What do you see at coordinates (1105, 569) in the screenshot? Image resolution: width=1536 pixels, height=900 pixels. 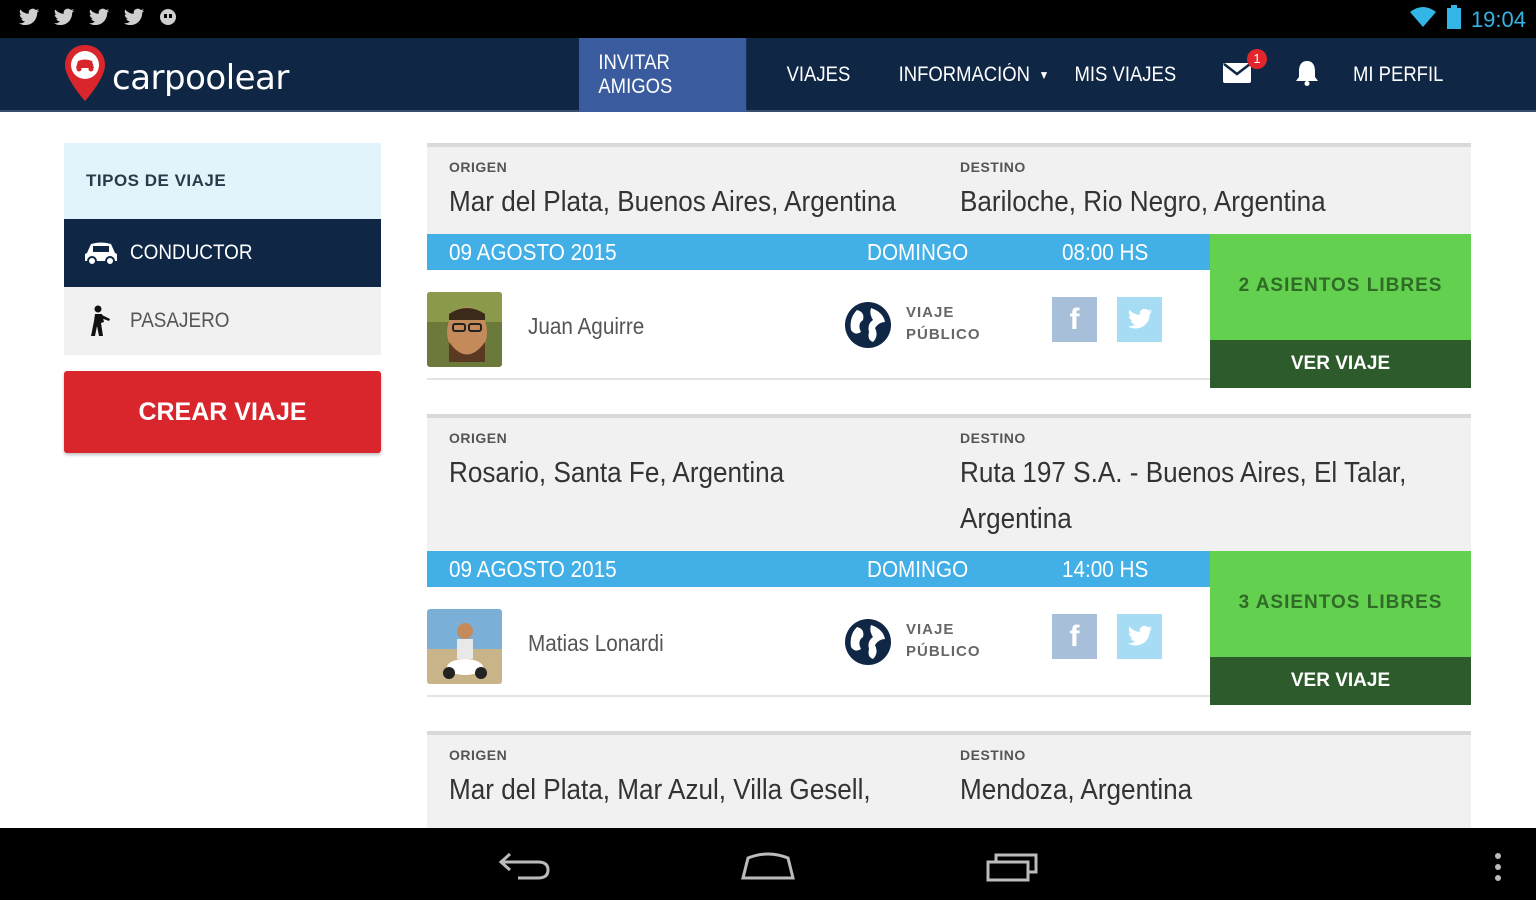 I see `trip-time: 14:00 HS` at bounding box center [1105, 569].